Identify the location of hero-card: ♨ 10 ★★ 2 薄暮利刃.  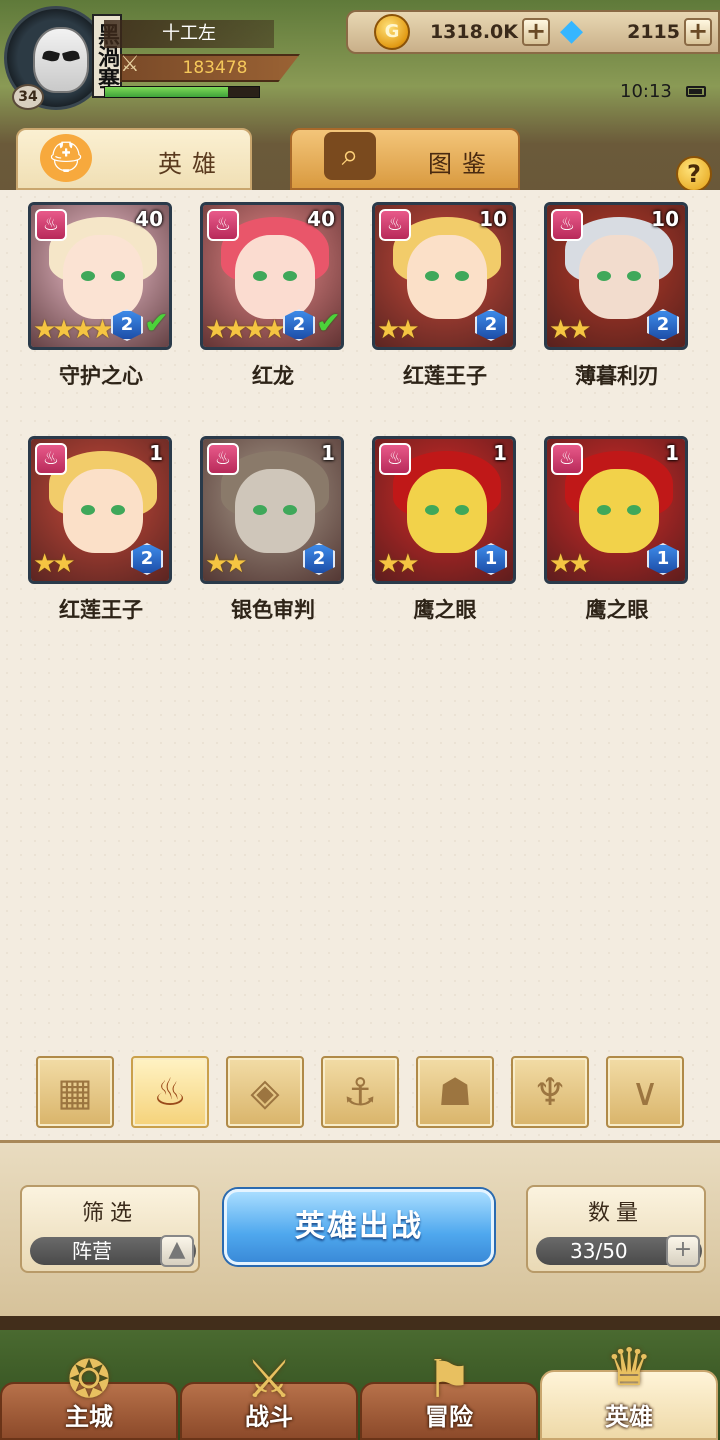
(612, 307).